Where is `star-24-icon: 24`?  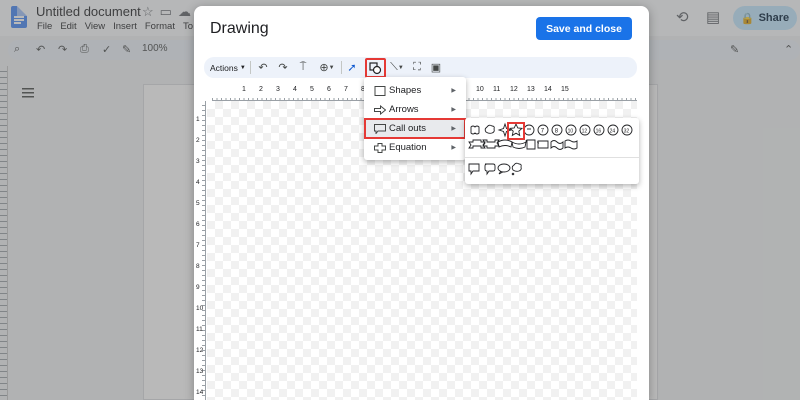
star-24-icon: 24 is located at coordinates (613, 130).